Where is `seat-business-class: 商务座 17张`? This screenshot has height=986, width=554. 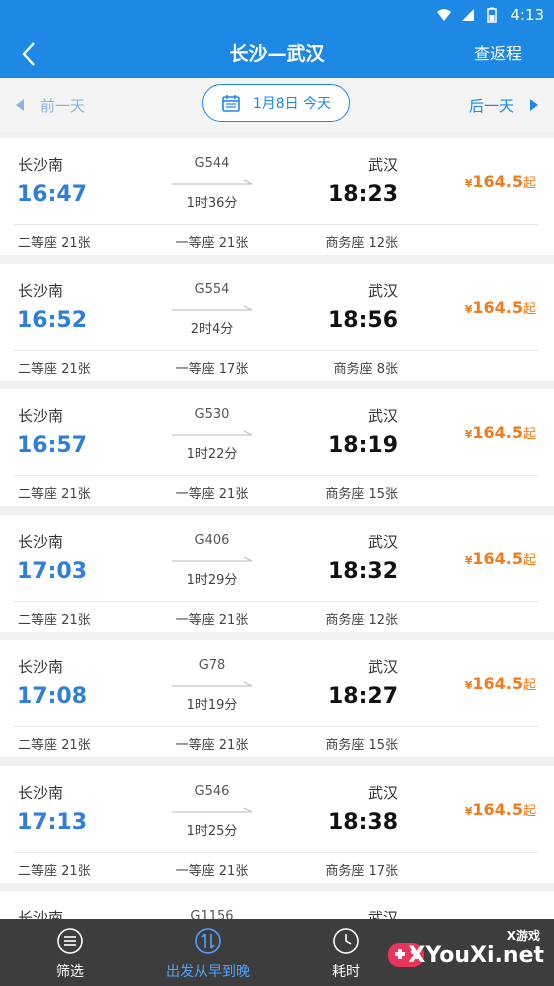 seat-business-class: 商务座 17张 is located at coordinates (361, 871).